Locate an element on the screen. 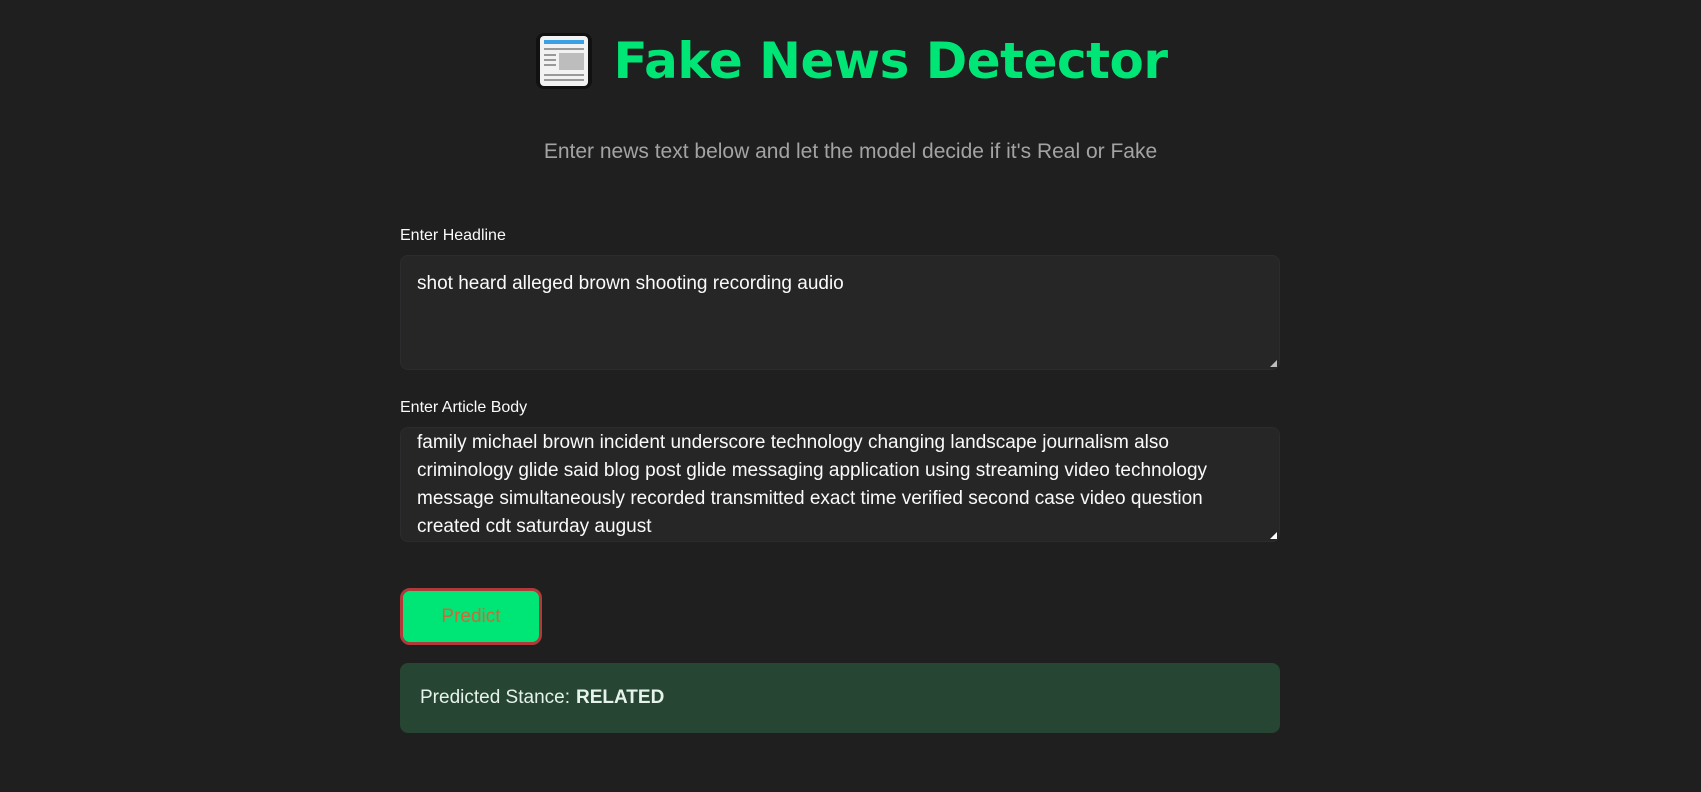 This screenshot has width=1701, height=792. headline-label: Enter Headline is located at coordinates (453, 235).